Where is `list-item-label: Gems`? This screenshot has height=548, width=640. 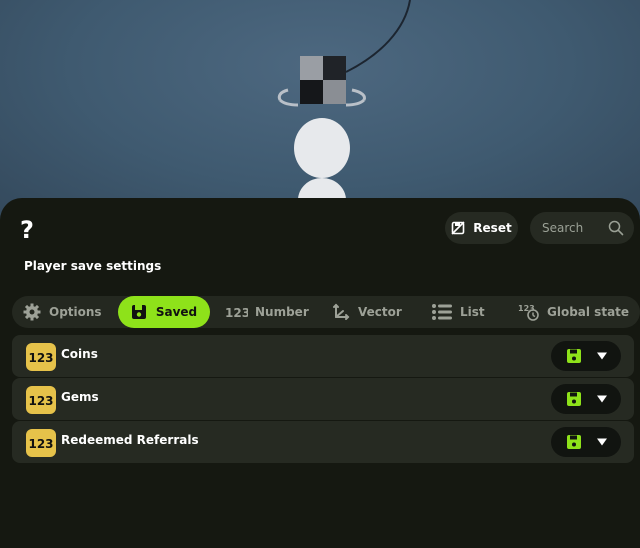 list-item-label: Gems is located at coordinates (80, 397).